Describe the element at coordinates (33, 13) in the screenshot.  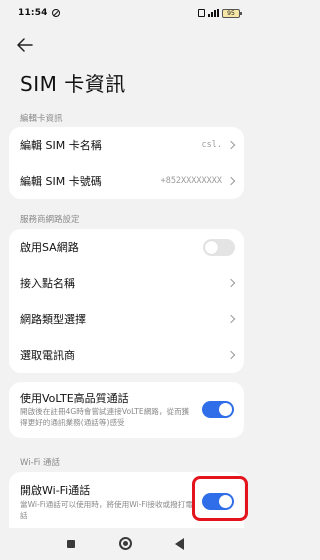
I see `status-time: 11:54` at that location.